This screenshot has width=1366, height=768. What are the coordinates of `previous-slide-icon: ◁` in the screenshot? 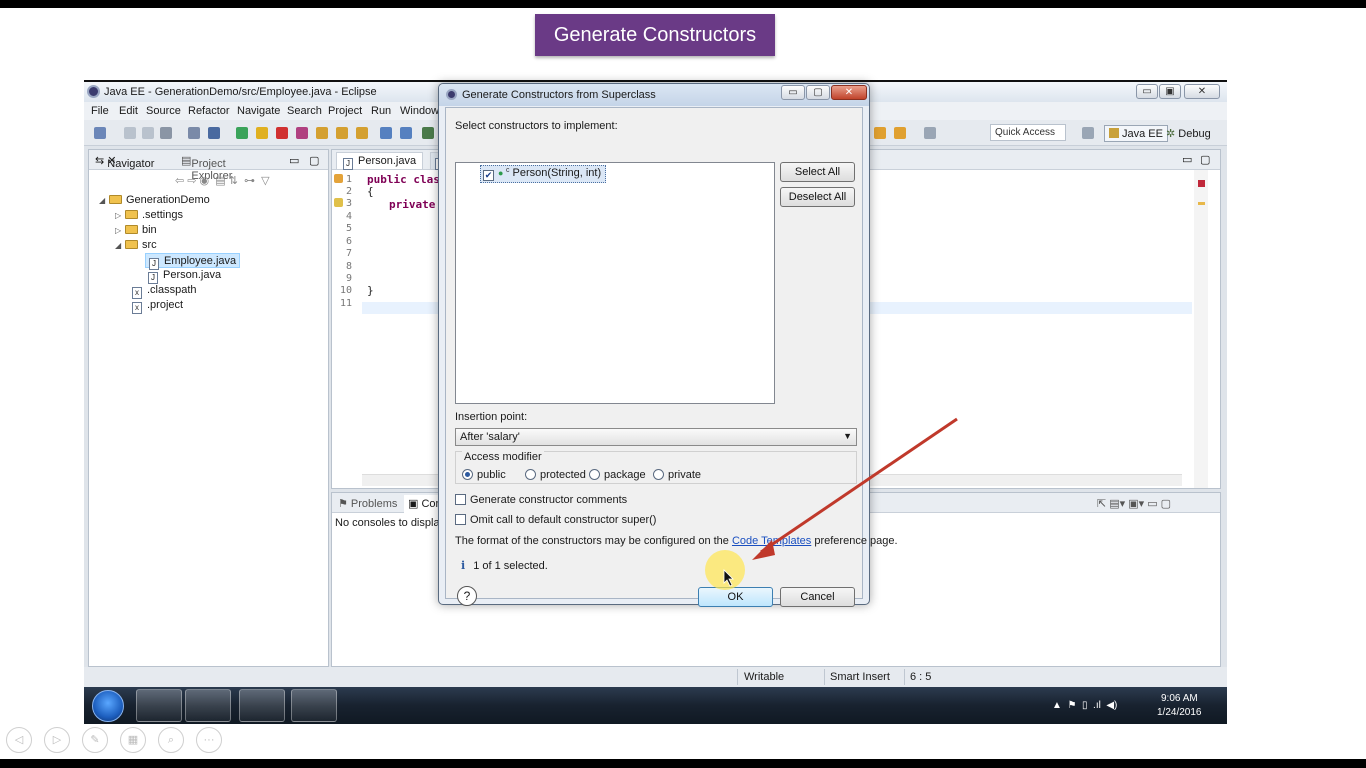 It's located at (19, 740).